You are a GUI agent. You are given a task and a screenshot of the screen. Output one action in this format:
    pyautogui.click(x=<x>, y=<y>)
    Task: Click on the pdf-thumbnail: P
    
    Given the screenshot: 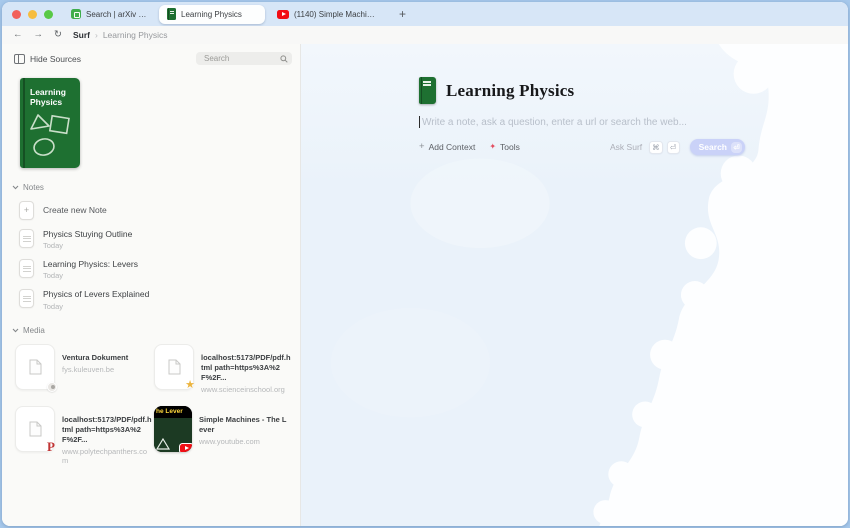 What is the action you would take?
    pyautogui.click(x=35, y=429)
    